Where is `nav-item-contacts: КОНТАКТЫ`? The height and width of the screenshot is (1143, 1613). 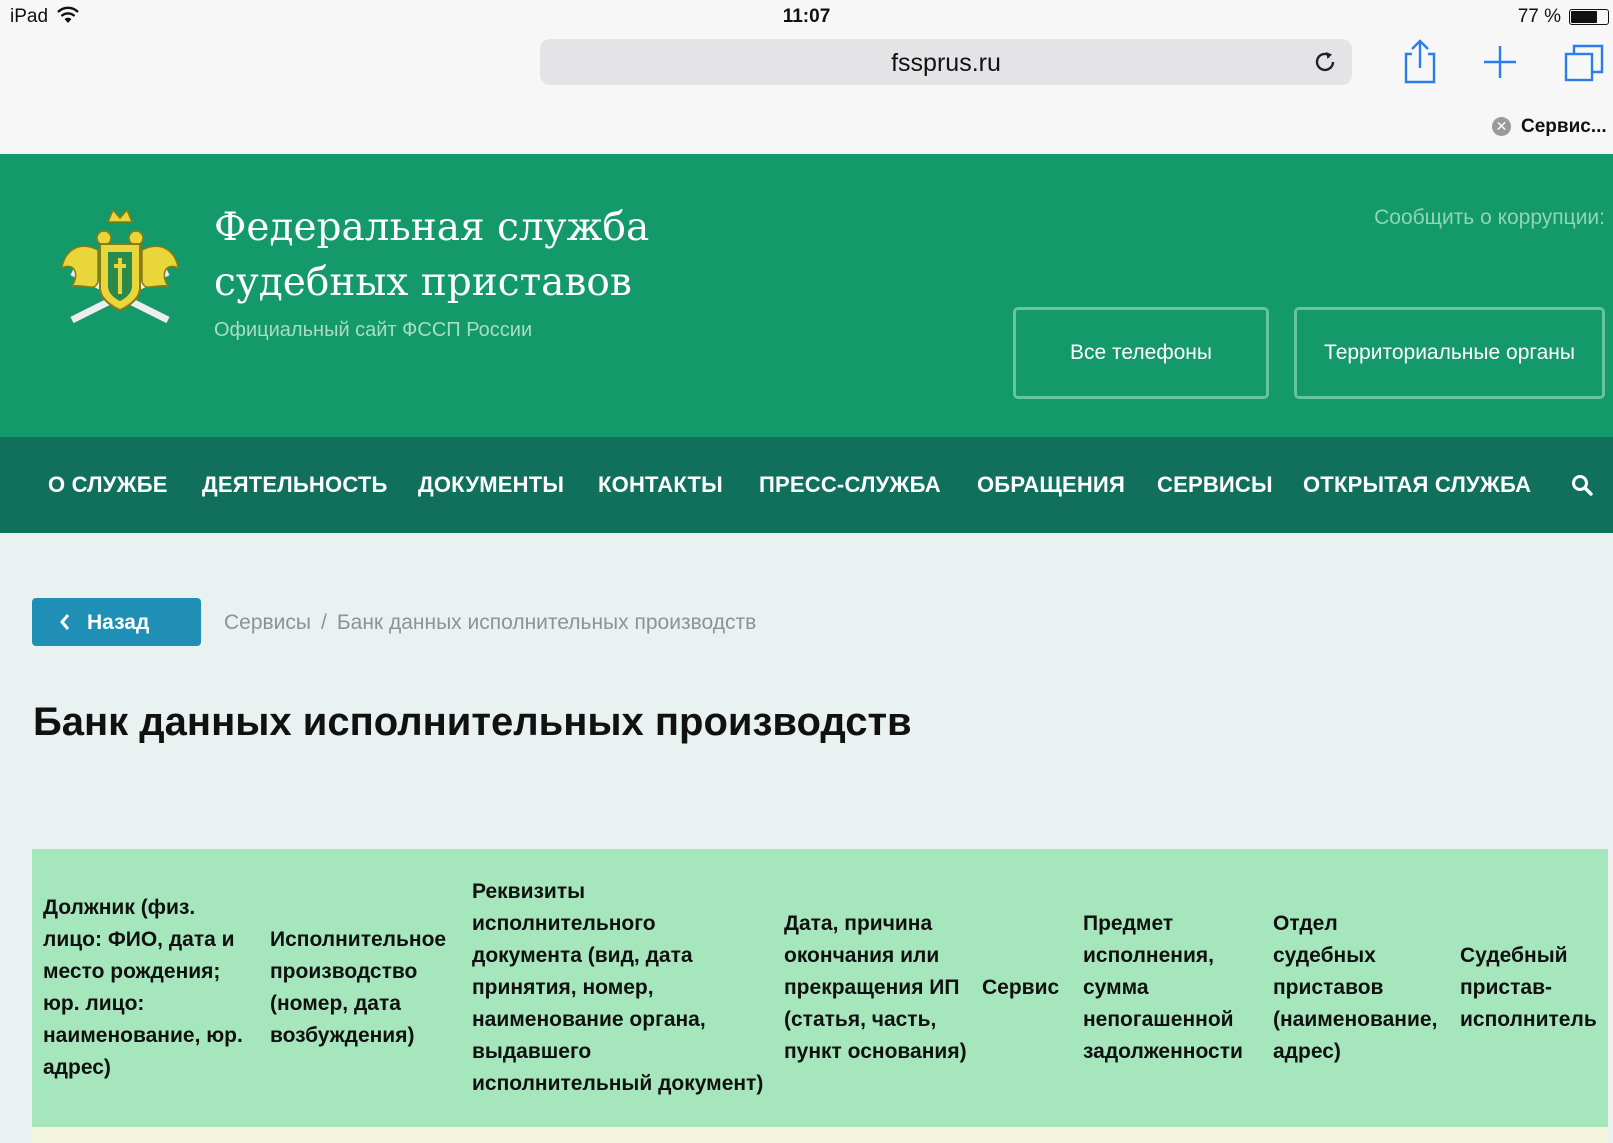 nav-item-contacts: КОНТАКТЫ is located at coordinates (660, 485).